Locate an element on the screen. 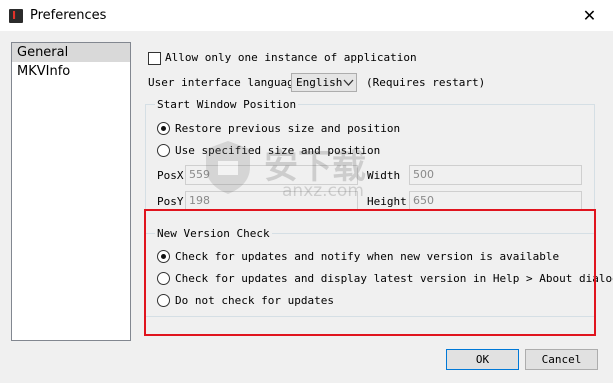  single-instance-label: Allow only one instance of application is located at coordinates (291, 57).